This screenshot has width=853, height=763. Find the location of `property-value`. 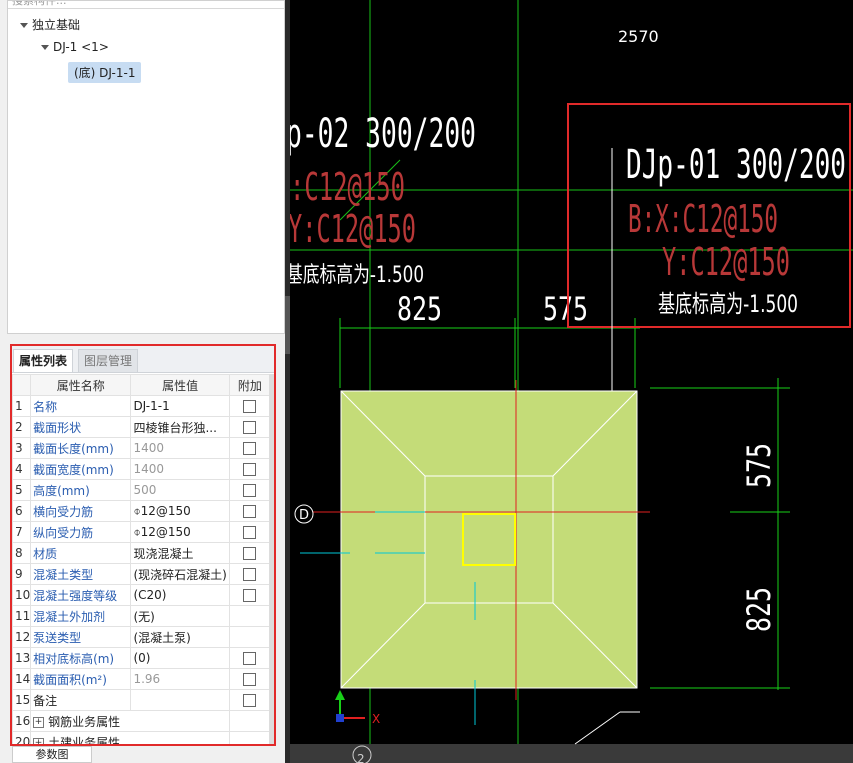

property-value is located at coordinates (180, 700).